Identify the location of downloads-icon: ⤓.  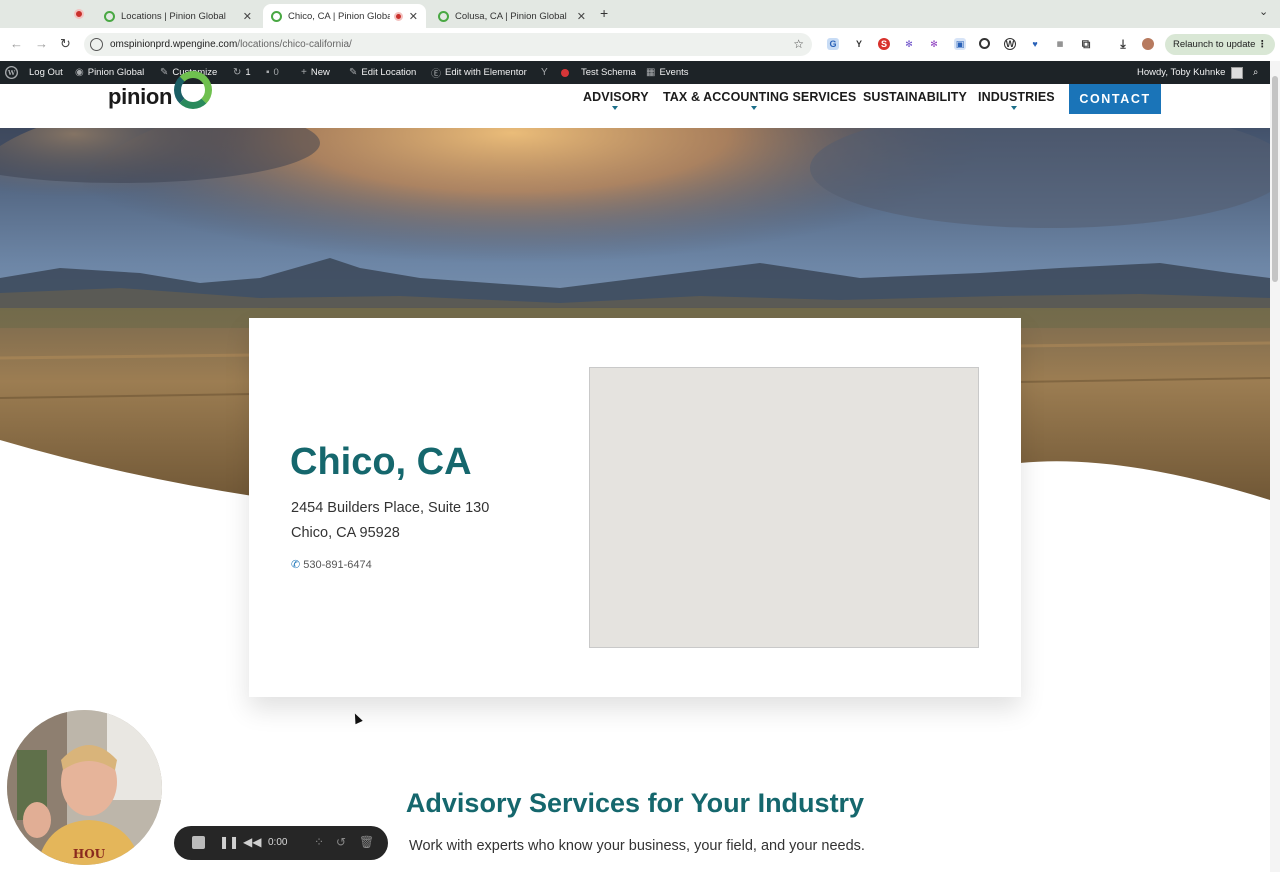
(1123, 44).